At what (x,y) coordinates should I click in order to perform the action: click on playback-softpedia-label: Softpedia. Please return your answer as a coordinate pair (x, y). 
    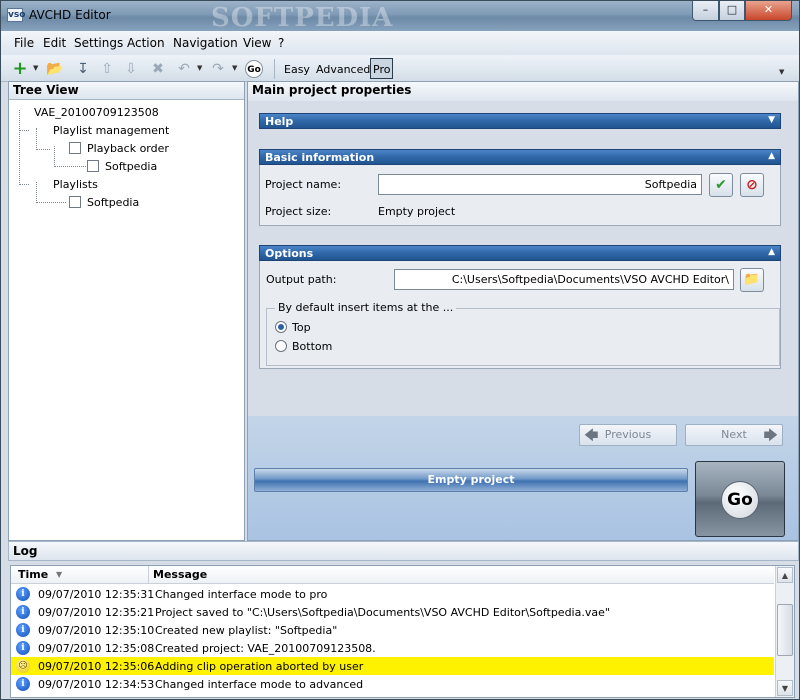
    Looking at the image, I should click on (131, 166).